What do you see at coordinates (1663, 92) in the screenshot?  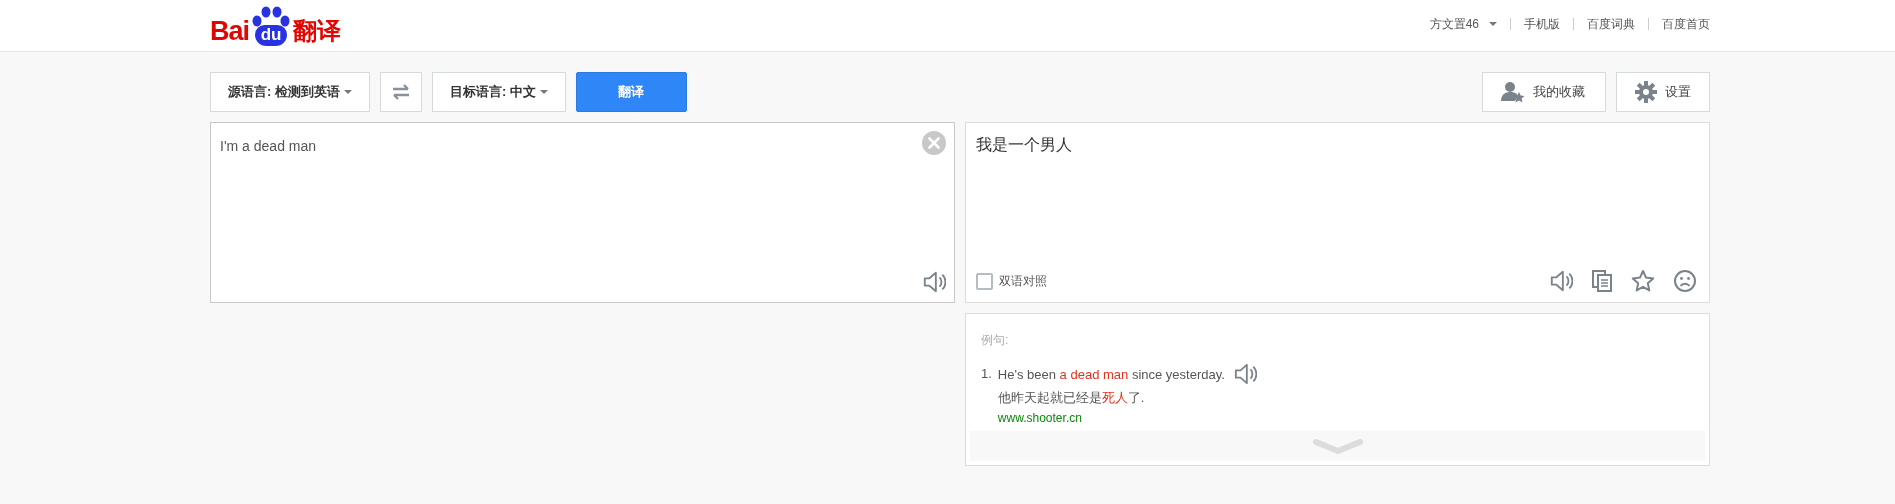 I see `settings-button: 设置` at bounding box center [1663, 92].